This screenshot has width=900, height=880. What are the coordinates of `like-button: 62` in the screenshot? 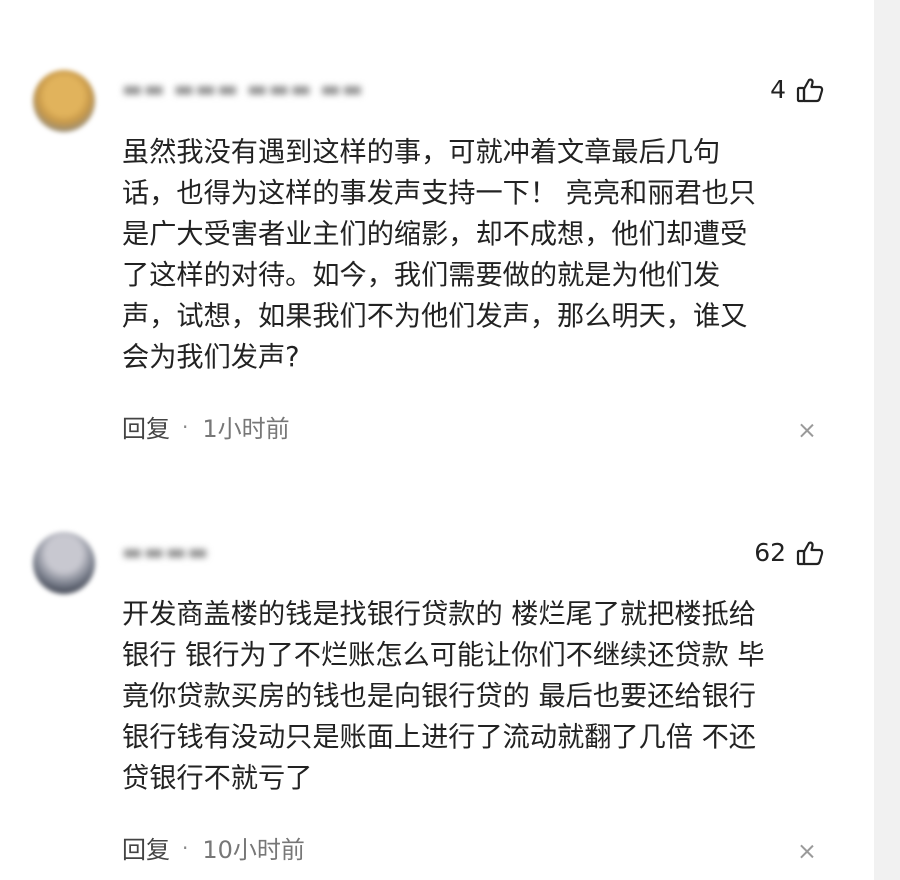 It's located at (789, 552).